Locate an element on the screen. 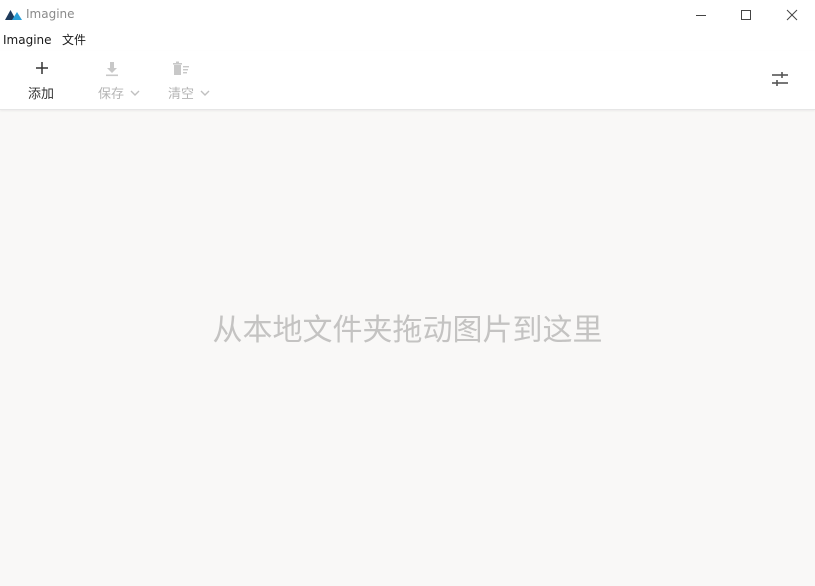 This screenshot has width=815, height=586. settings-button is located at coordinates (780, 79).